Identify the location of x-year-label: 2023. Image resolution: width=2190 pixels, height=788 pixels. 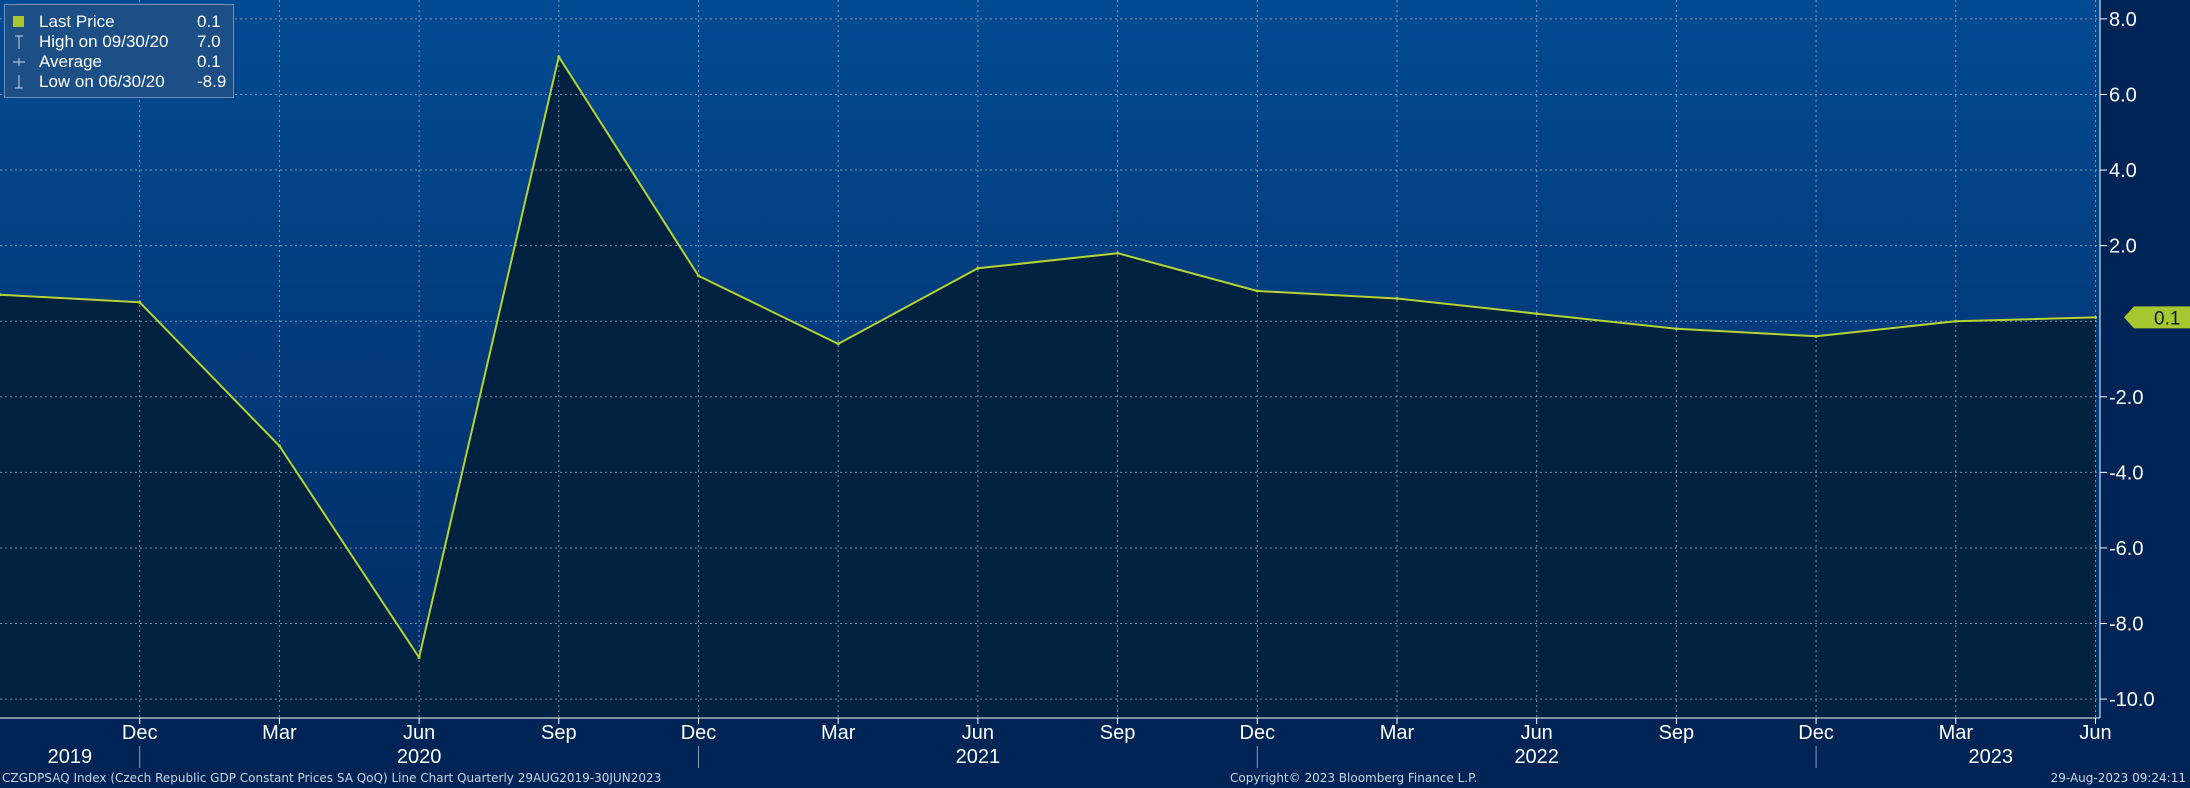
(1990, 757).